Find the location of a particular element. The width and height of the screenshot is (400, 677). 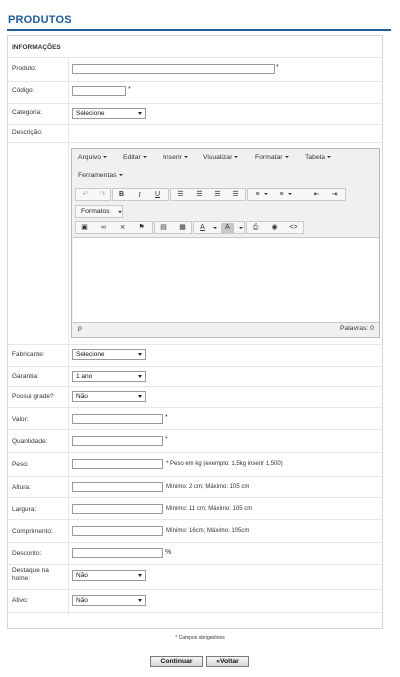

destaque-select: Não is located at coordinates (109, 575).